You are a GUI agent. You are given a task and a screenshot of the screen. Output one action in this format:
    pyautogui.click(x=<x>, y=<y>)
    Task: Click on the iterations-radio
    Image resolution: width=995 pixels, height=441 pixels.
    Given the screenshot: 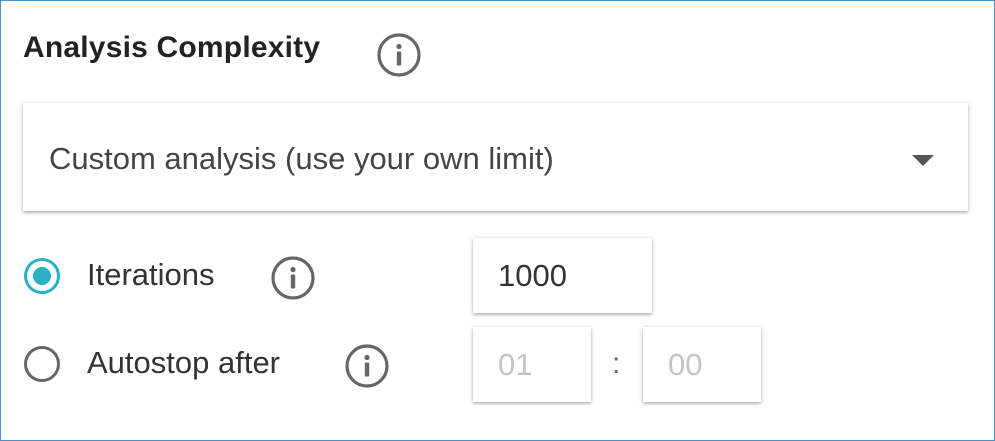 What is the action you would take?
    pyautogui.click(x=42, y=276)
    